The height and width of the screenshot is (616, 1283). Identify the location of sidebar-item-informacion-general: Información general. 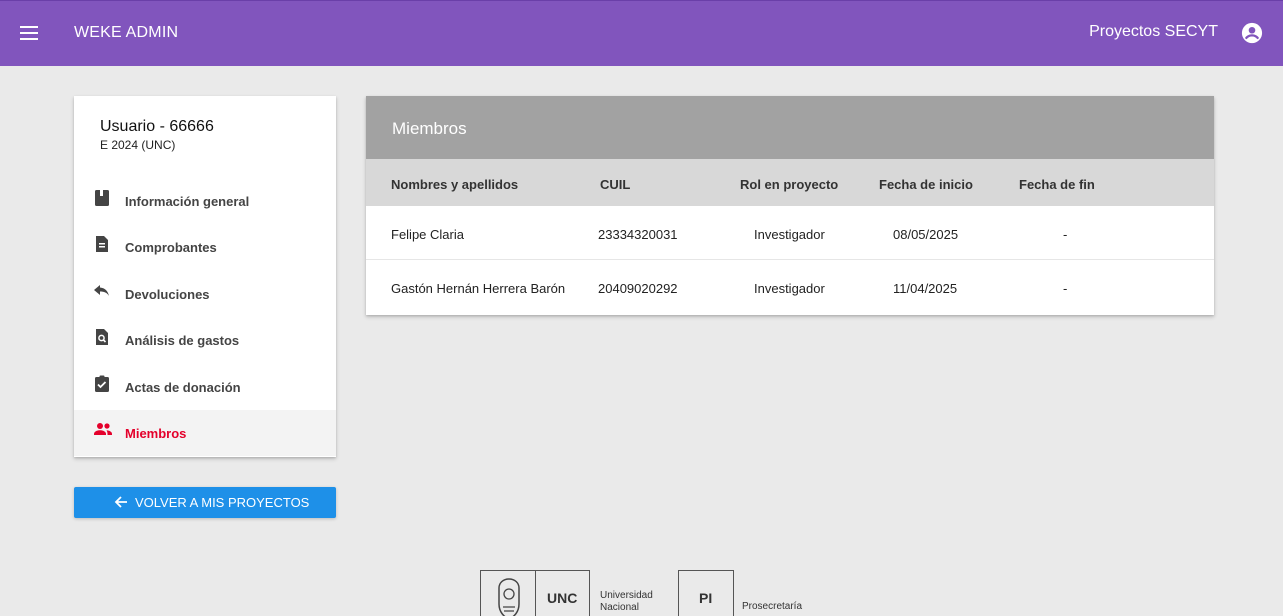
(205, 201).